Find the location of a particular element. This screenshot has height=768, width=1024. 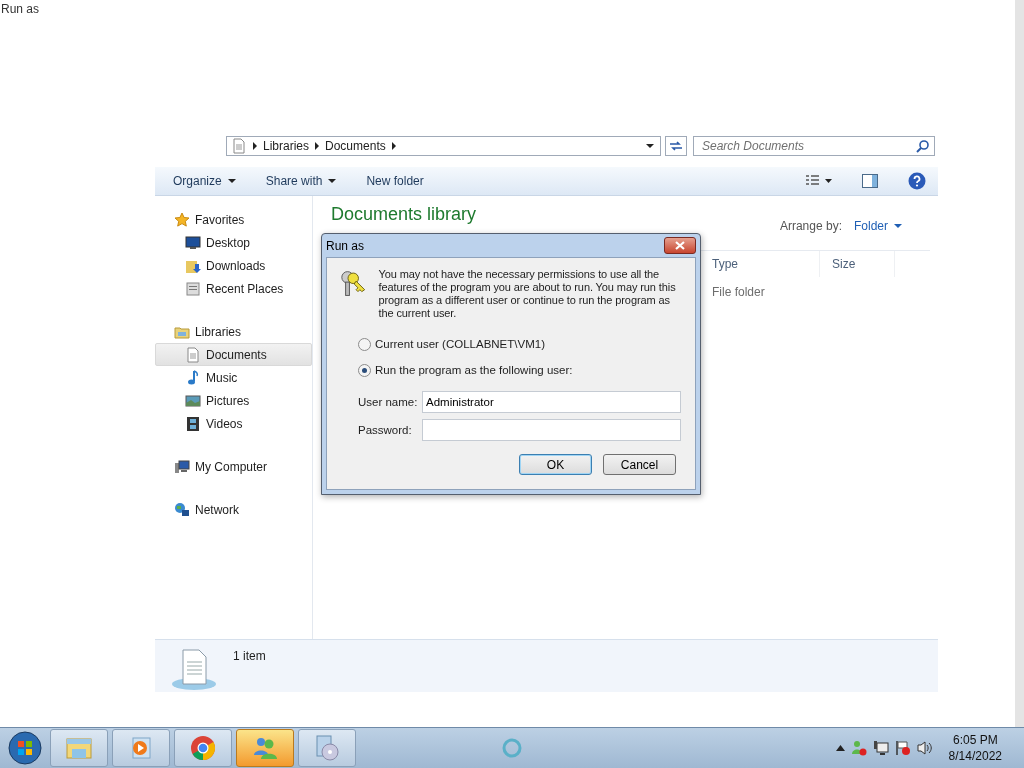

network-status-icon is located at coordinates (880, 748).